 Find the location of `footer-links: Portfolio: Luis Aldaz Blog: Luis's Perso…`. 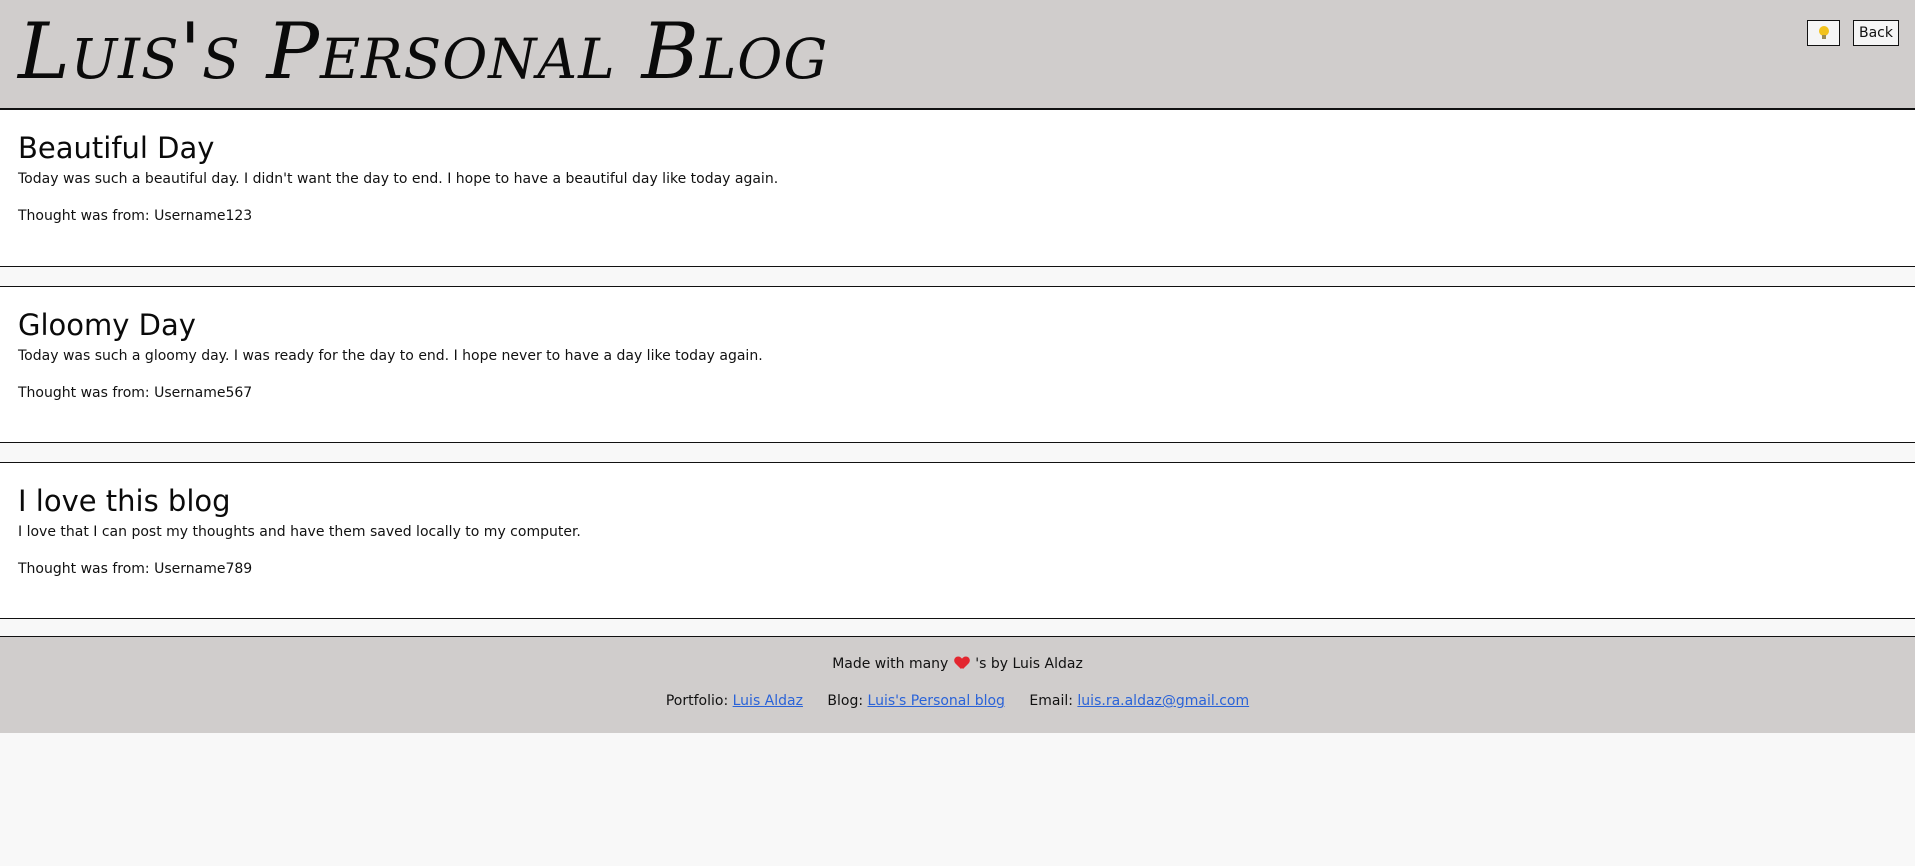

footer-links: Portfolio: Luis Aldaz Blog: Luis's Perso… is located at coordinates (957, 701).